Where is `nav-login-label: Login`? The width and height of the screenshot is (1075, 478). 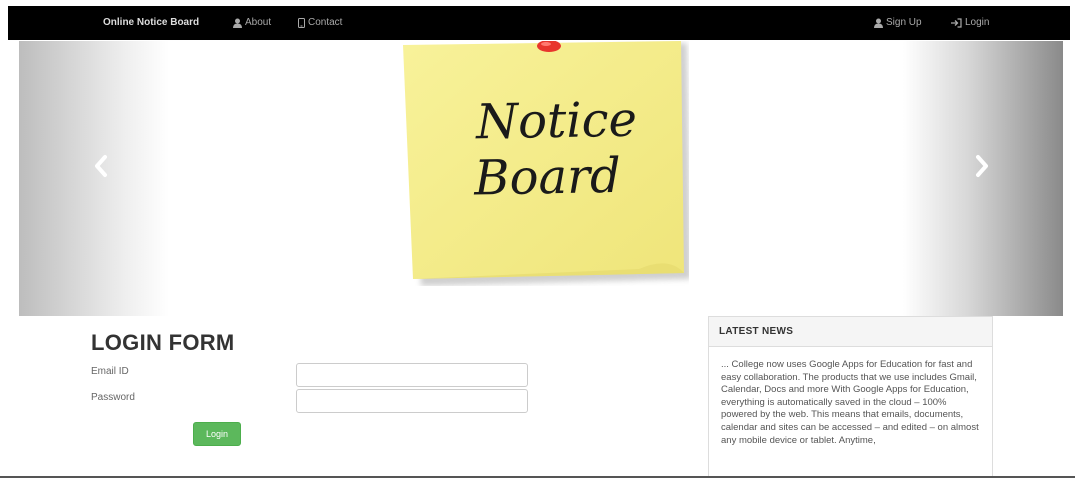 nav-login-label: Login is located at coordinates (977, 22).